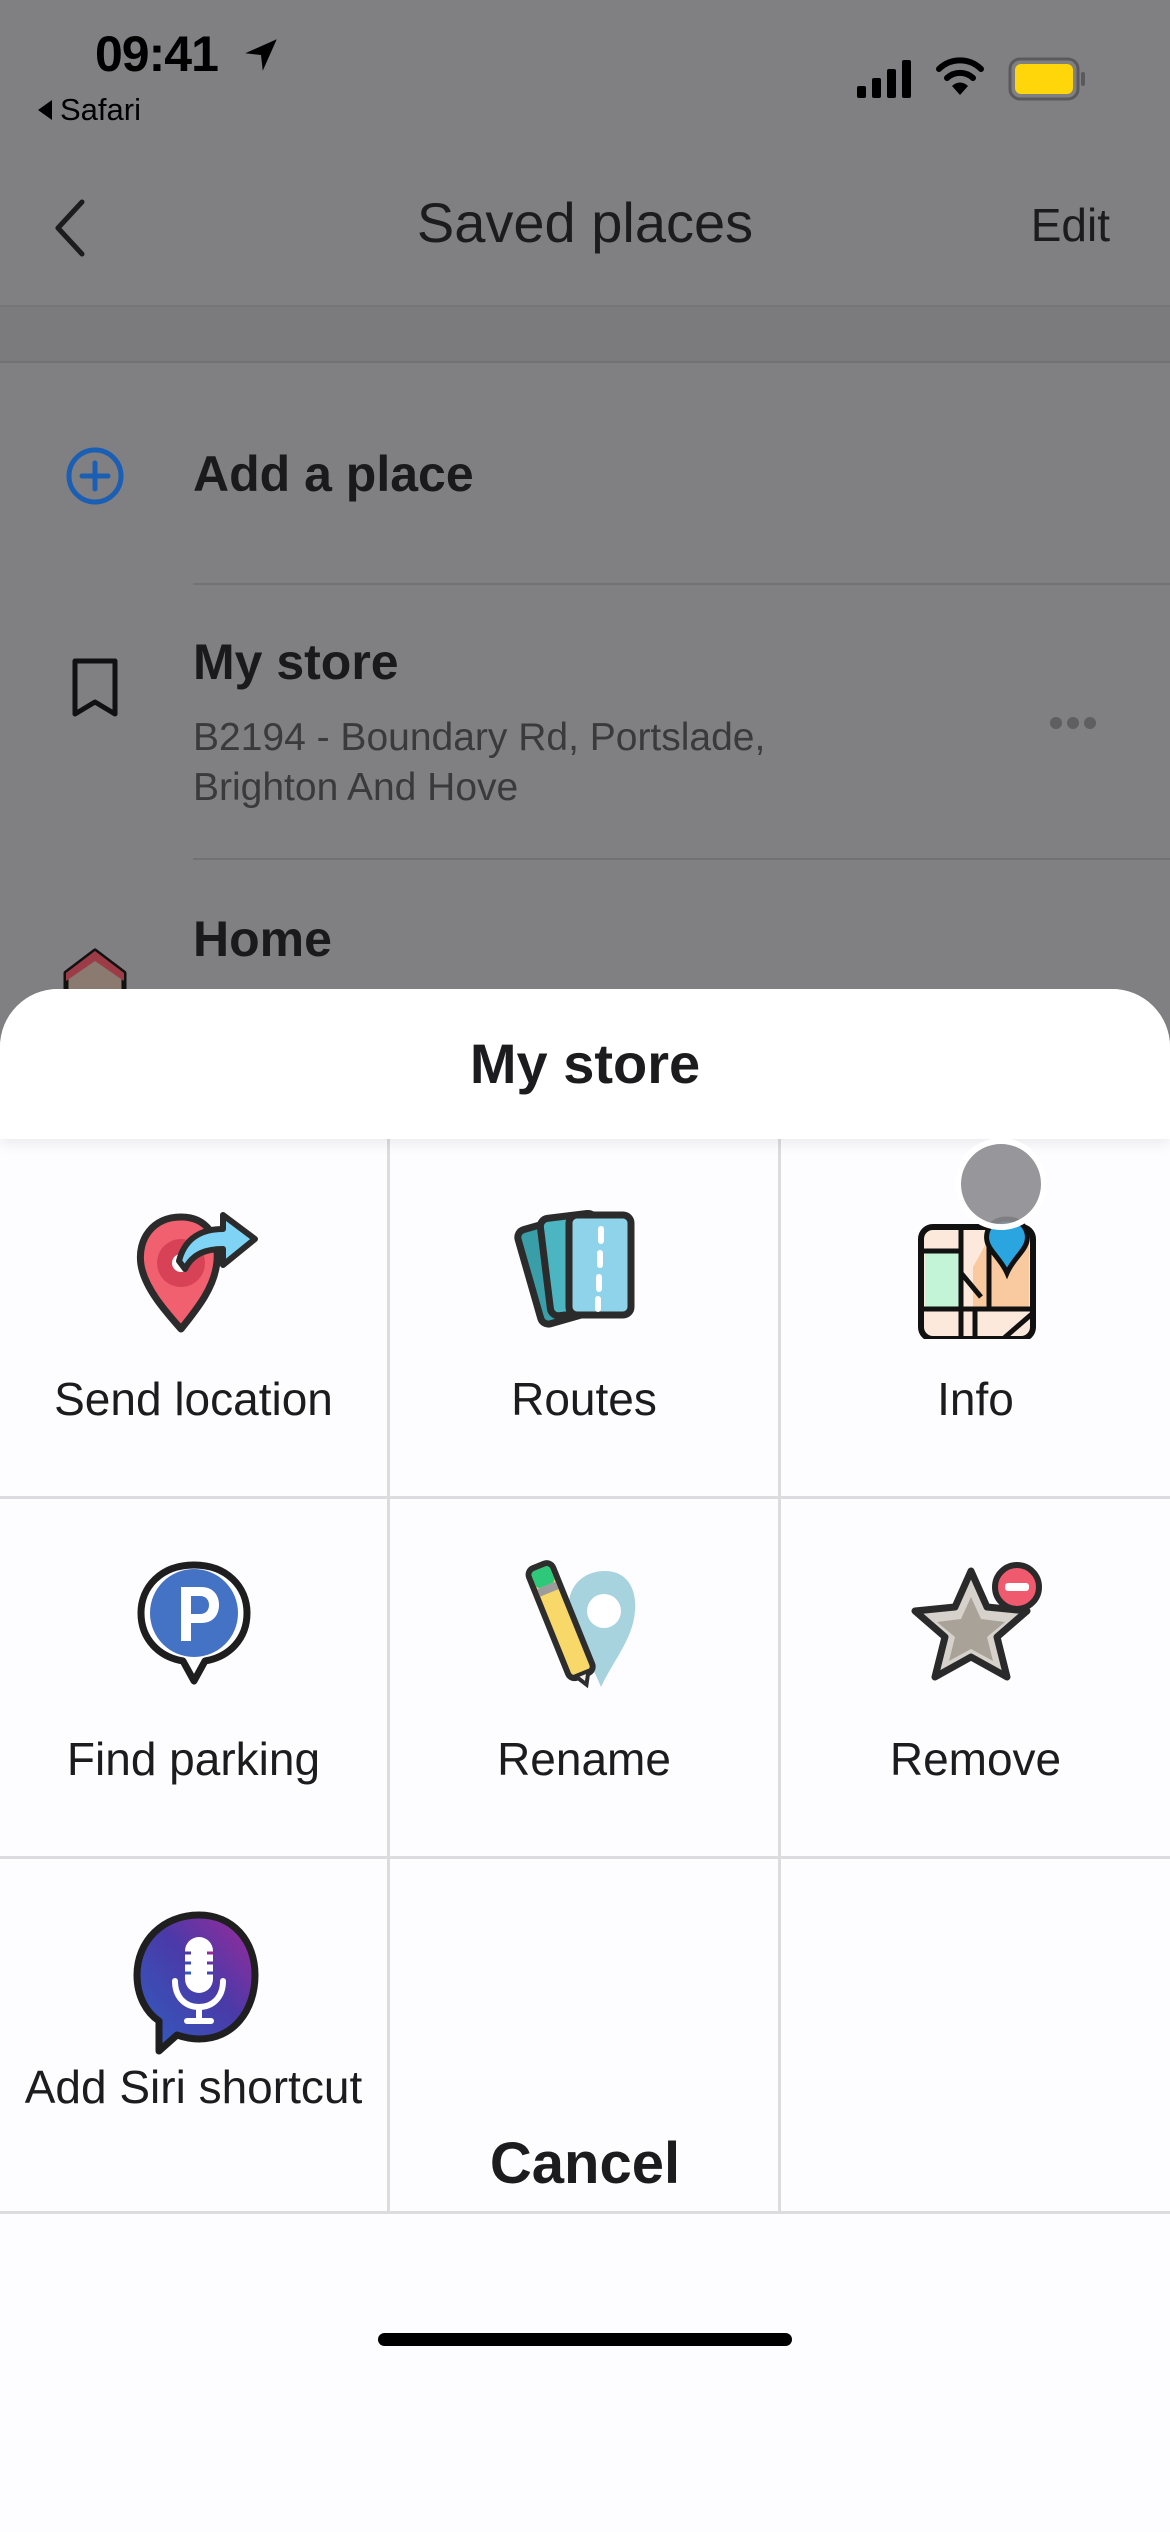 This screenshot has width=1170, height=2532. I want to click on add-place-label: Add a place, so click(333, 474).